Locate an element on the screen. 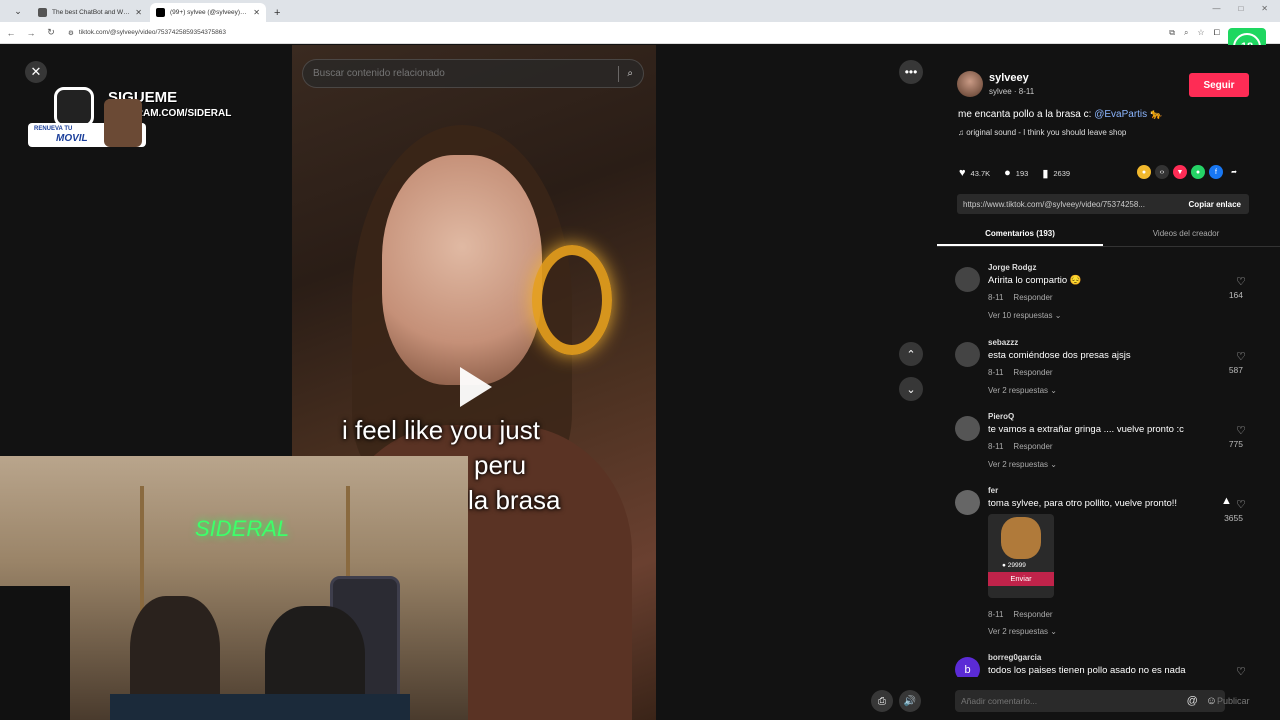  gift-send-button: Enviar is located at coordinates (1021, 579).